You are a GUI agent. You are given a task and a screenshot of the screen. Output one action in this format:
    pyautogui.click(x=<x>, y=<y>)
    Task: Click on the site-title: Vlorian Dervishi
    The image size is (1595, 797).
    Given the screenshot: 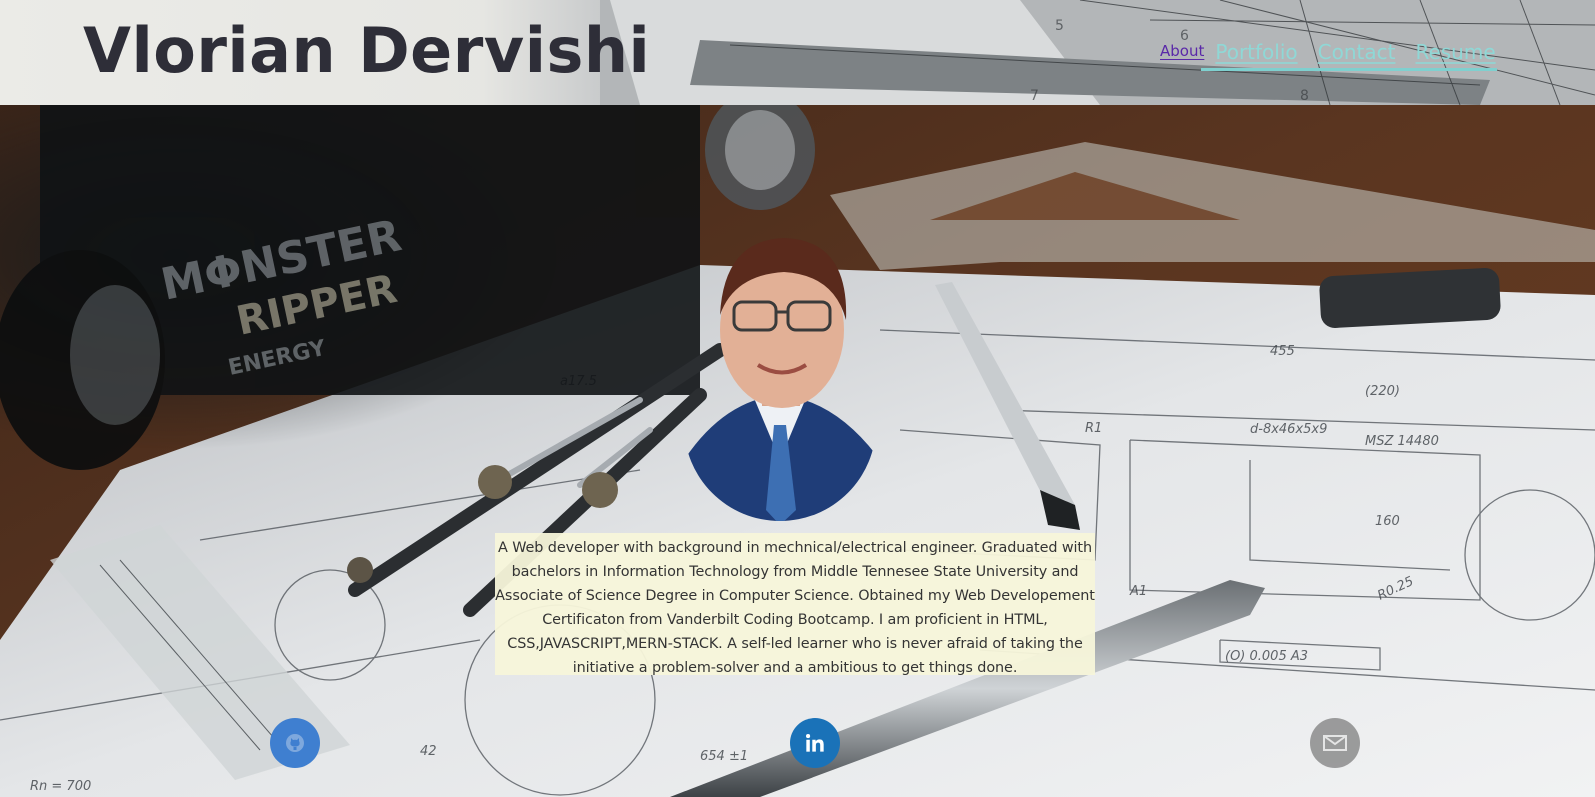 What is the action you would take?
    pyautogui.click(x=366, y=51)
    